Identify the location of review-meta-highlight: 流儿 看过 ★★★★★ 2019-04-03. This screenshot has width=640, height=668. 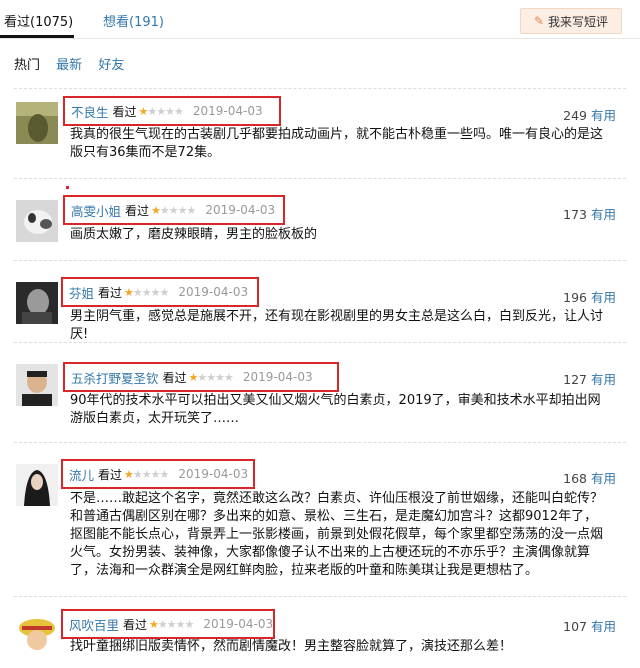
(158, 474).